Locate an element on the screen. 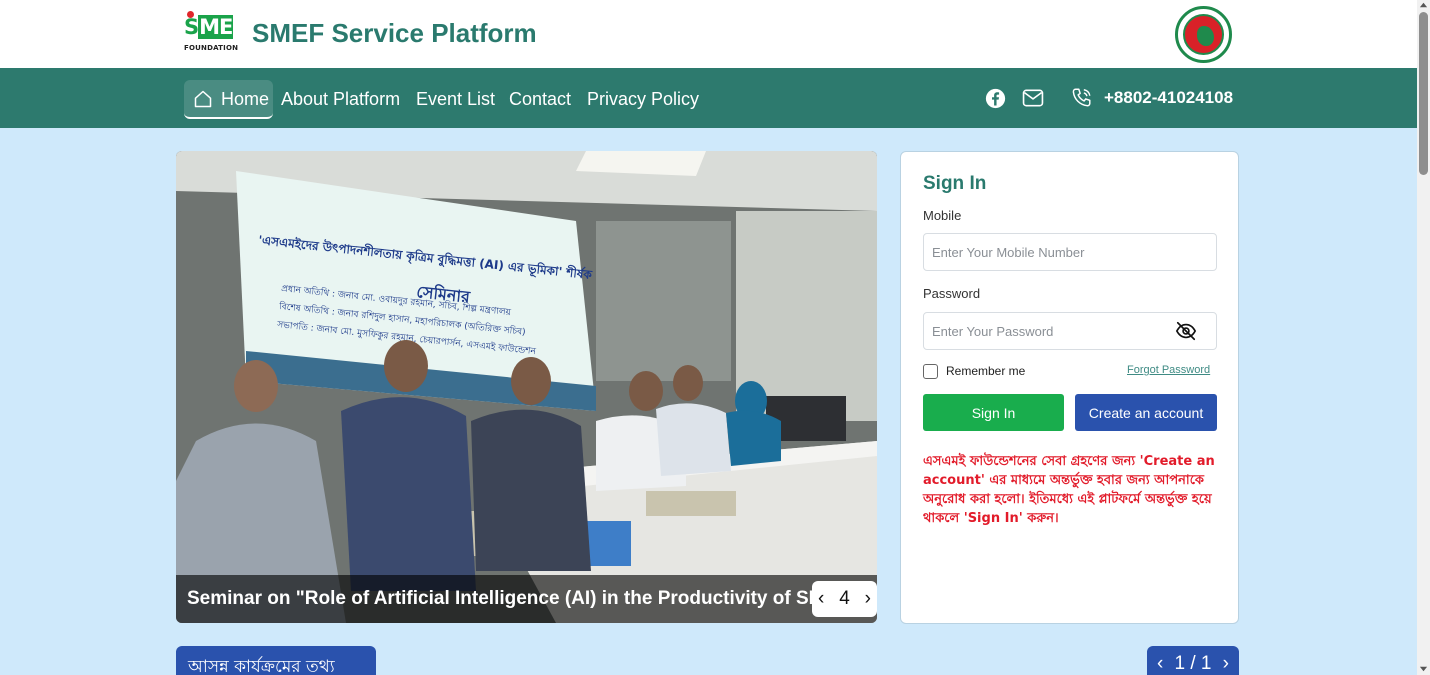  mail-icon is located at coordinates (1033, 98).